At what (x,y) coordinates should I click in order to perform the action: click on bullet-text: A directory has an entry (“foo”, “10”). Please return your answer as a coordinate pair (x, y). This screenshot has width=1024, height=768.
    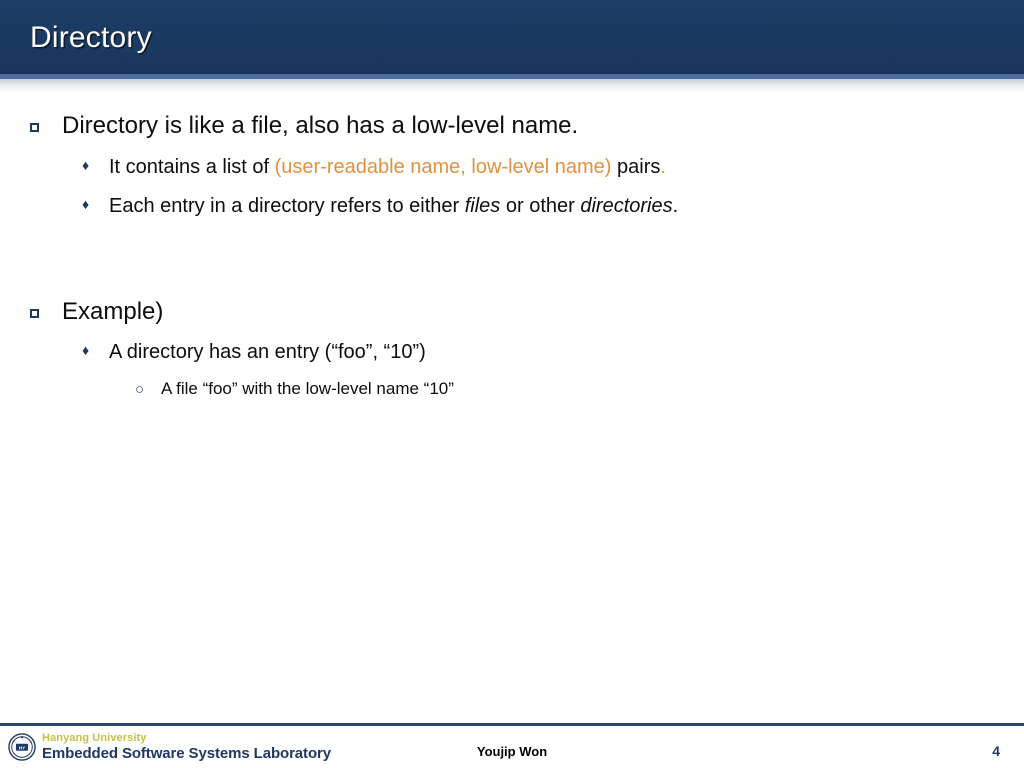
    Looking at the image, I should click on (267, 352).